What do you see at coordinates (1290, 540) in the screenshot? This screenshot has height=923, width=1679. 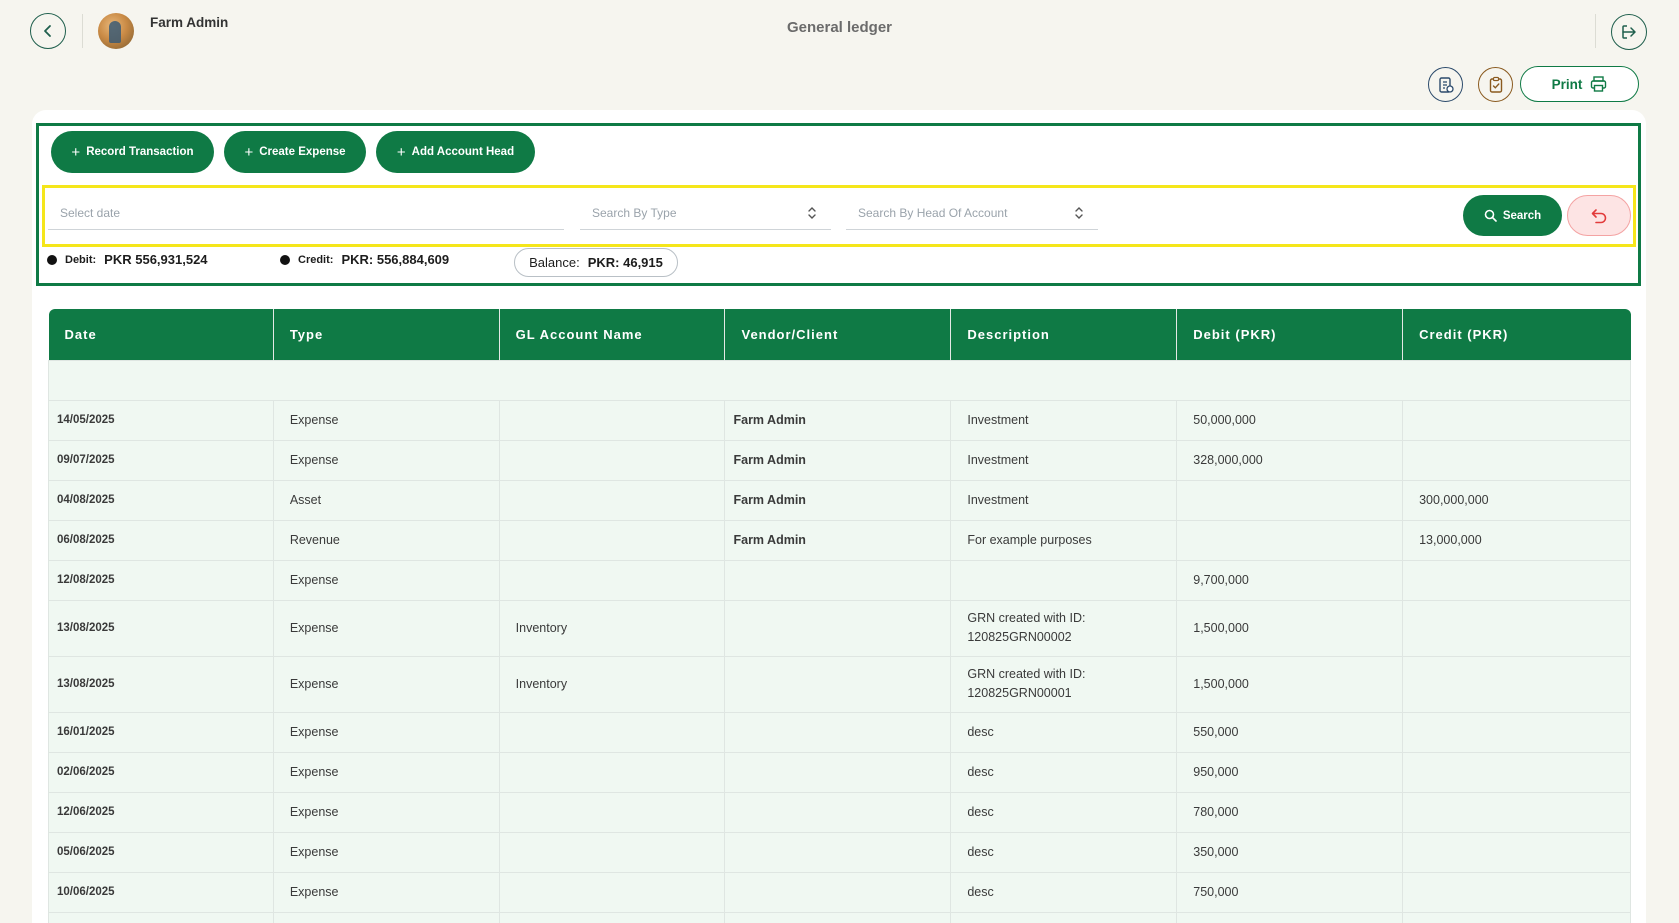 I see `cell-debit` at bounding box center [1290, 540].